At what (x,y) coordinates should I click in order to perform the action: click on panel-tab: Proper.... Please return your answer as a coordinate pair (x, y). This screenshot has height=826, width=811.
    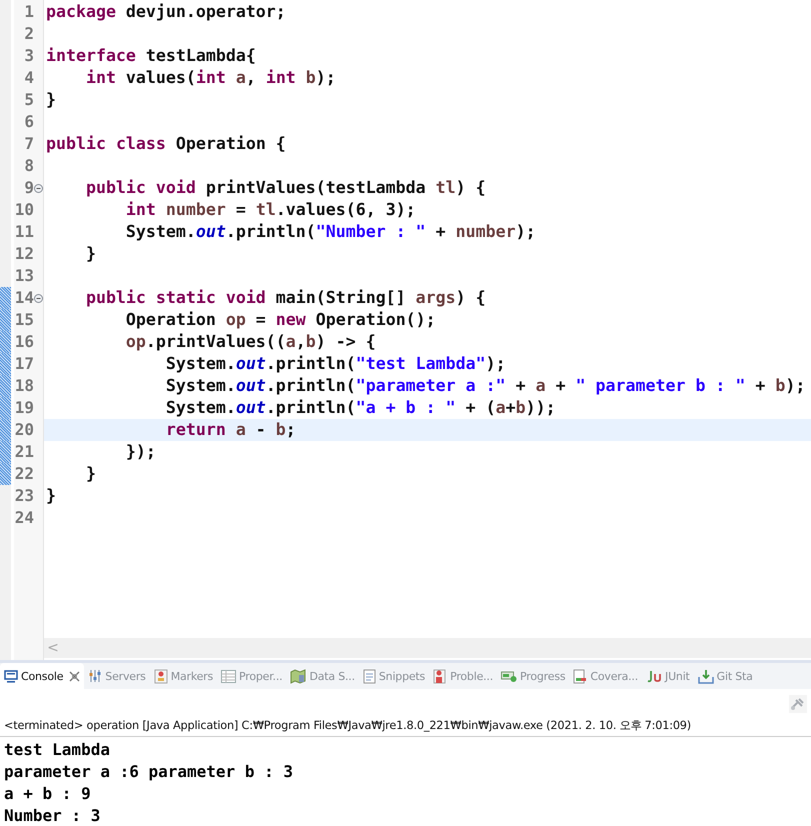
    Looking at the image, I should click on (251, 676).